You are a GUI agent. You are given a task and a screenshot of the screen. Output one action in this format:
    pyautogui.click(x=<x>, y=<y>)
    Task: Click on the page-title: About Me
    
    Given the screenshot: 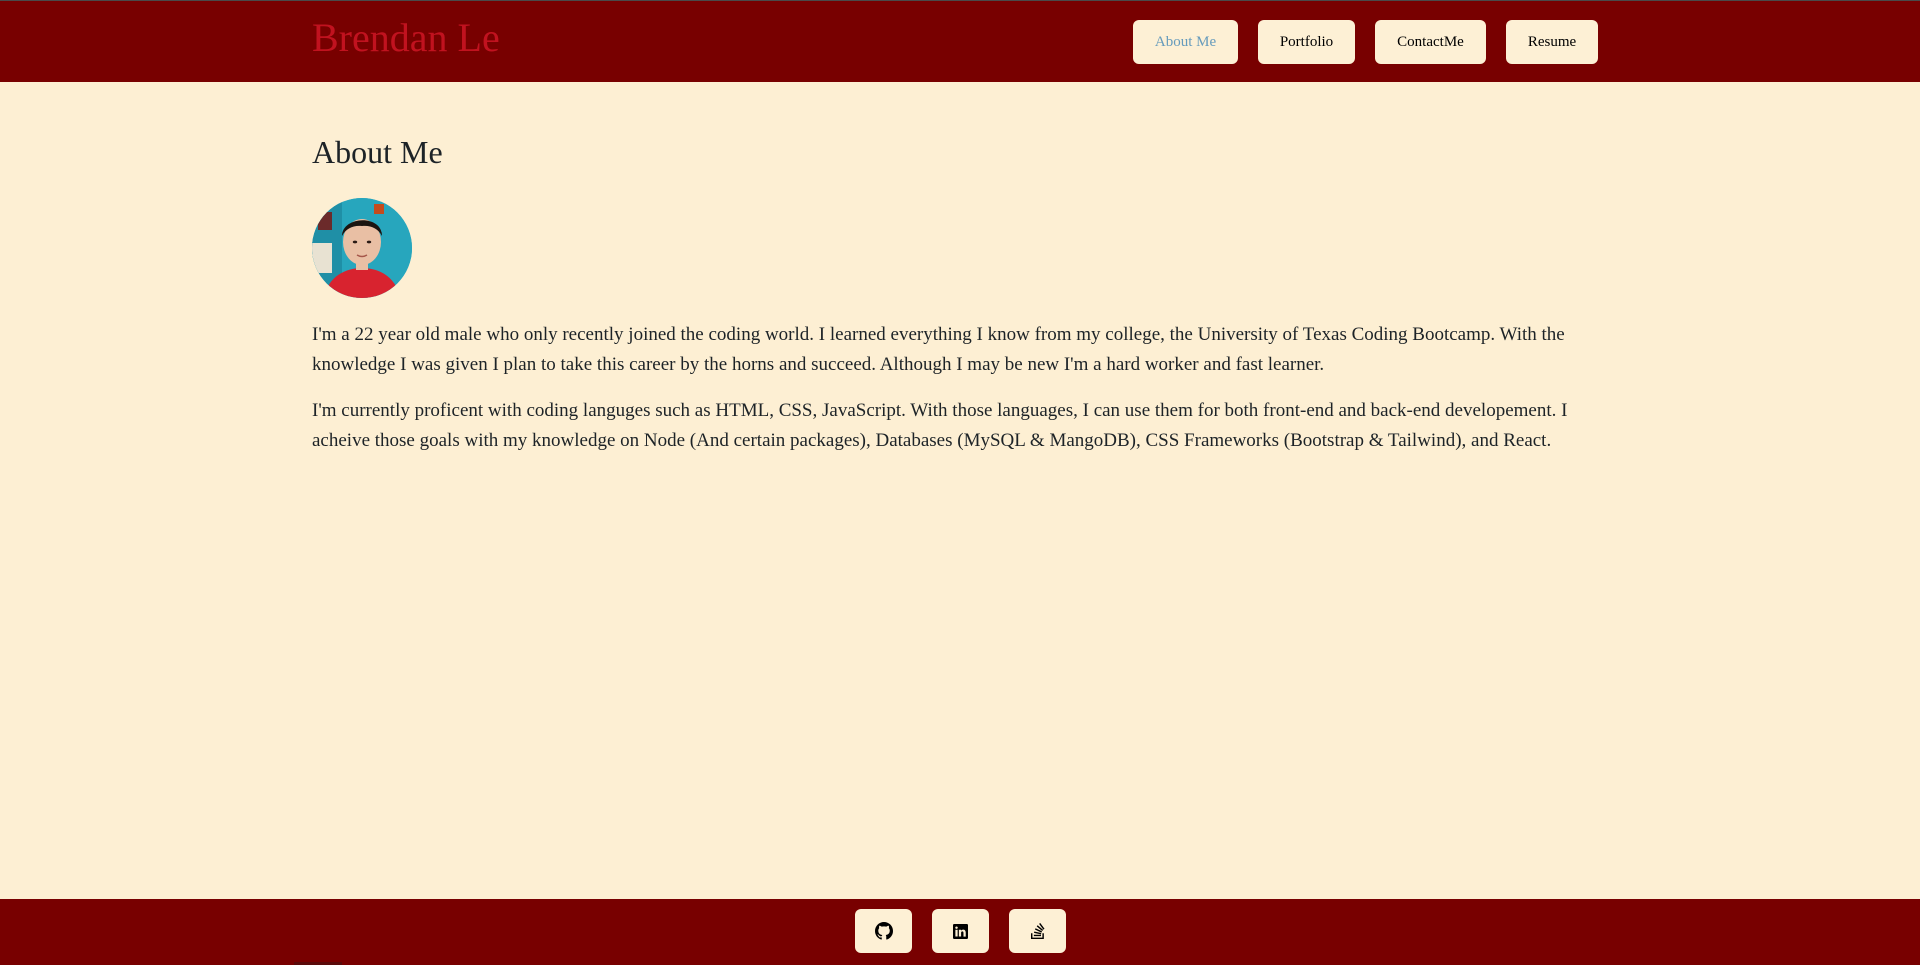 What is the action you would take?
    pyautogui.click(x=377, y=152)
    